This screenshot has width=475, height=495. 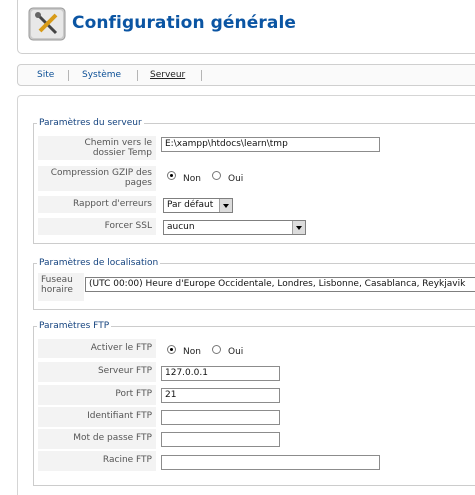 I want to click on gzip-no-radio, so click(x=171, y=175).